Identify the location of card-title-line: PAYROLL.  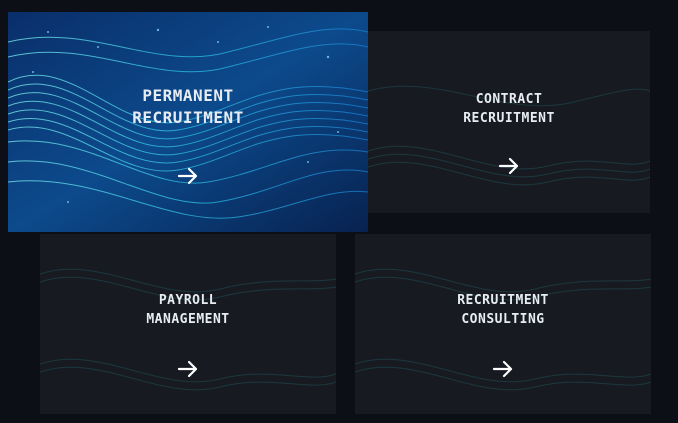
(188, 300).